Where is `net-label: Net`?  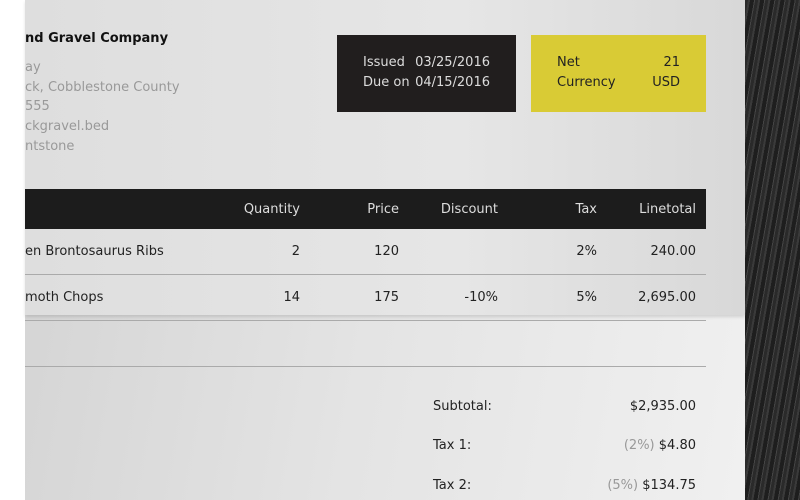
net-label: Net is located at coordinates (568, 62).